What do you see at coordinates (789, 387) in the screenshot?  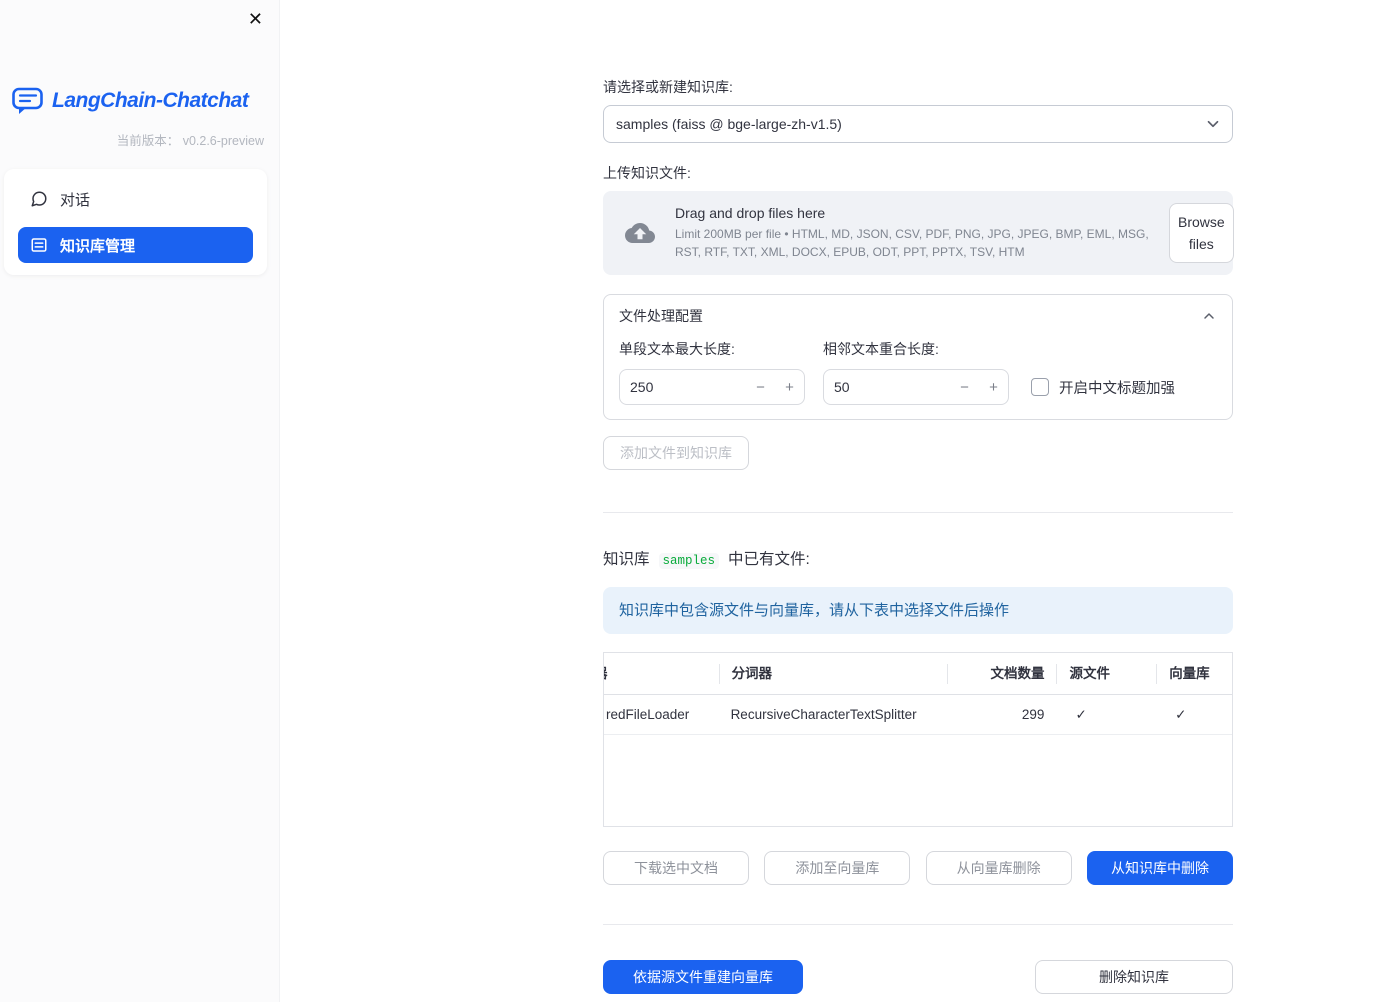 I see `max-length-increment-button: +` at bounding box center [789, 387].